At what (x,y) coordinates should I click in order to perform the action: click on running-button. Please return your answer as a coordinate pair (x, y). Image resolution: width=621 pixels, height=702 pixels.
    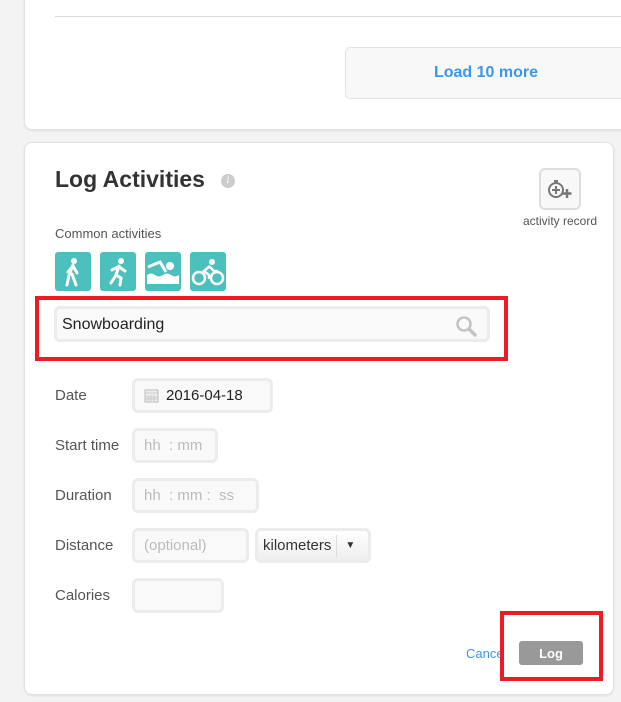
    Looking at the image, I should click on (118, 271).